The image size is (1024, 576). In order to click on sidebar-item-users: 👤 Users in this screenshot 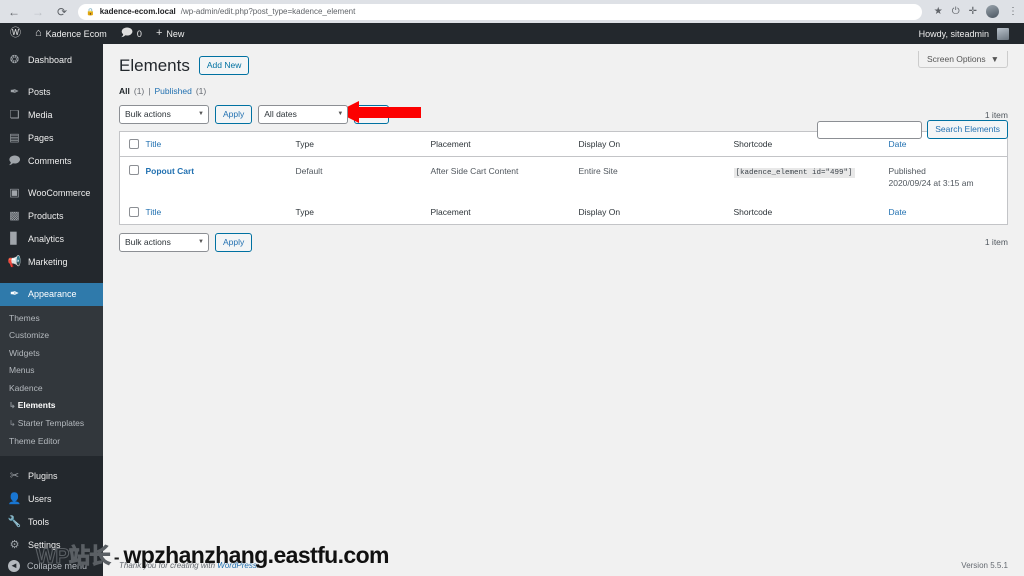, I will do `click(51, 499)`.